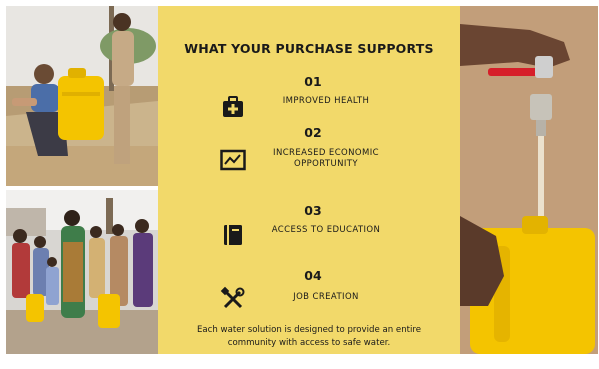  What do you see at coordinates (233, 299) in the screenshot?
I see `tools-icon` at bounding box center [233, 299].